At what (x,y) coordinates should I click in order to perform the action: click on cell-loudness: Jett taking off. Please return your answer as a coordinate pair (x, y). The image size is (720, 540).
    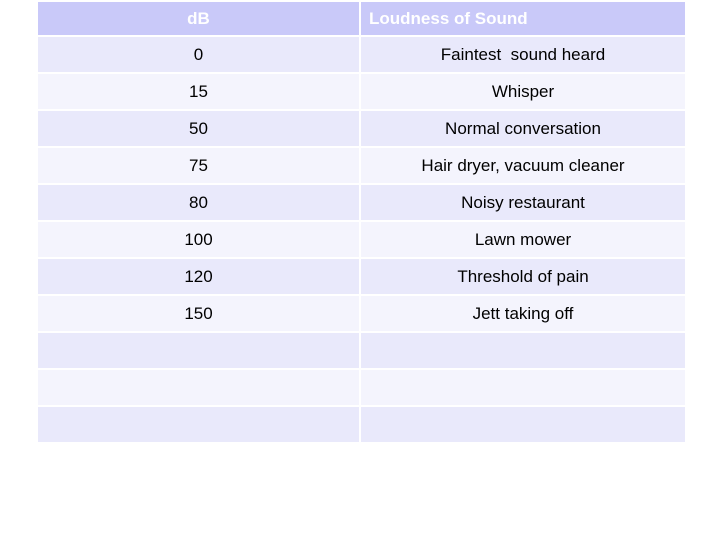
    Looking at the image, I should click on (523, 313).